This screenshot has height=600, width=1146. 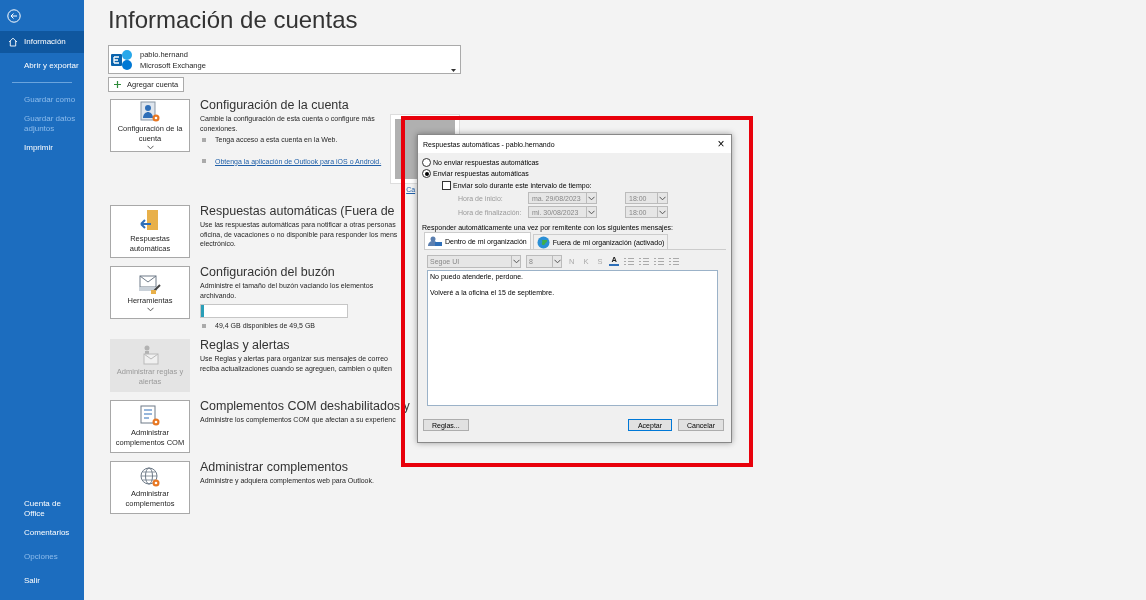 What do you see at coordinates (446, 185) in the screenshot?
I see `checkbox` at bounding box center [446, 185].